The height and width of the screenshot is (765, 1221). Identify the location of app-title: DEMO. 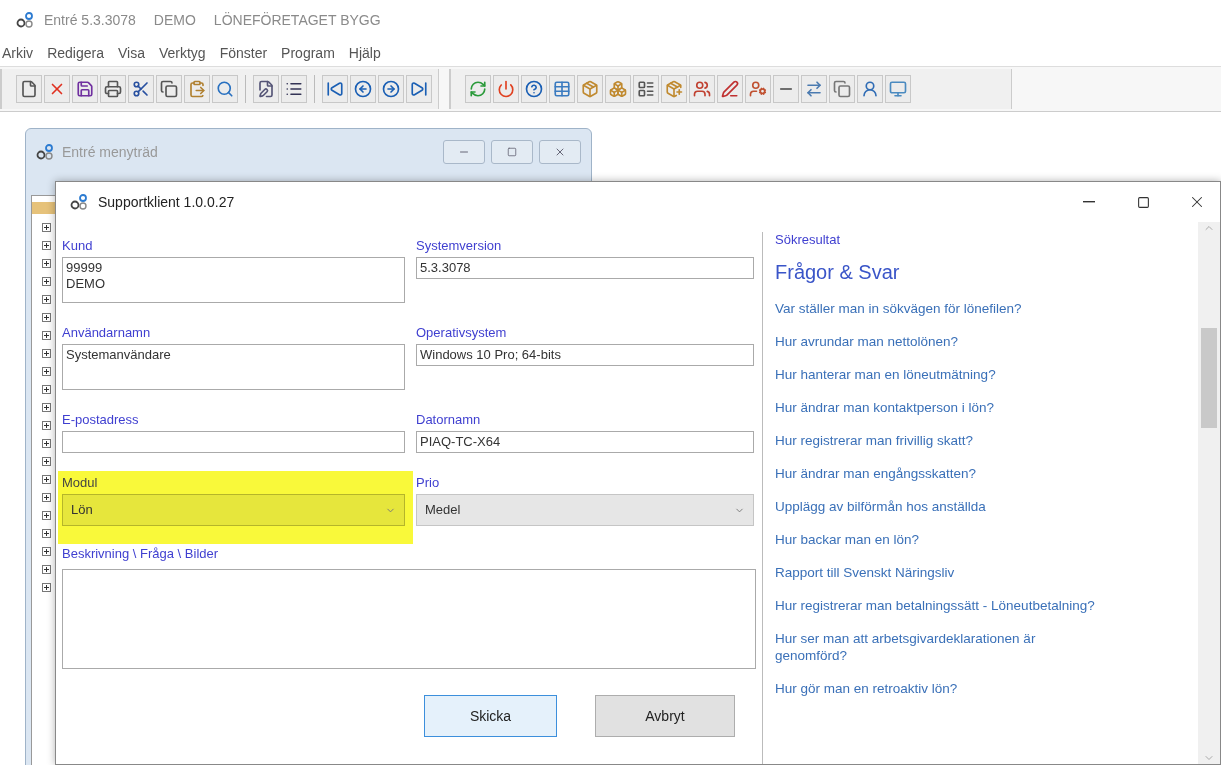
(174, 20).